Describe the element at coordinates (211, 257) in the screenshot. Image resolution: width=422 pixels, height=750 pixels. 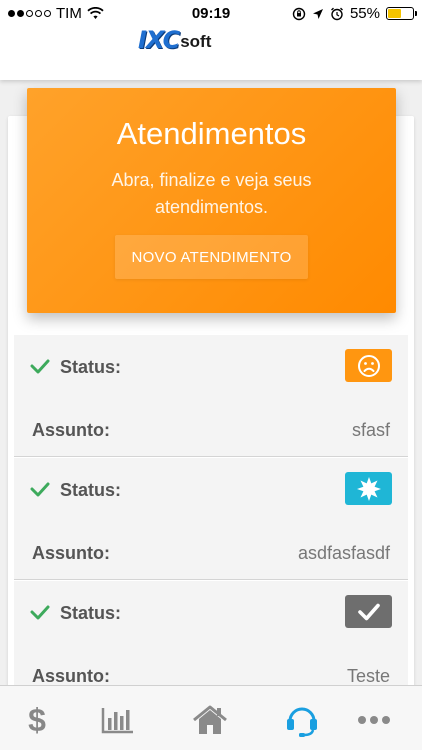
I see `new-ticket-button: NOVO ATENDIMENTO` at that location.